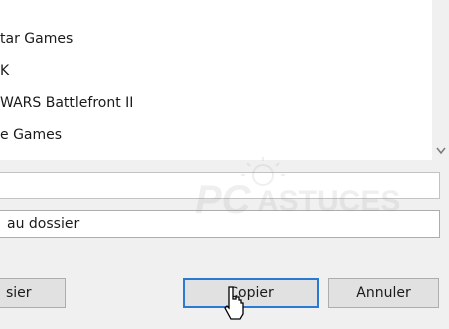 Image resolution: width=449 pixels, height=329 pixels. I want to click on chevron-down-icon, so click(441, 151).